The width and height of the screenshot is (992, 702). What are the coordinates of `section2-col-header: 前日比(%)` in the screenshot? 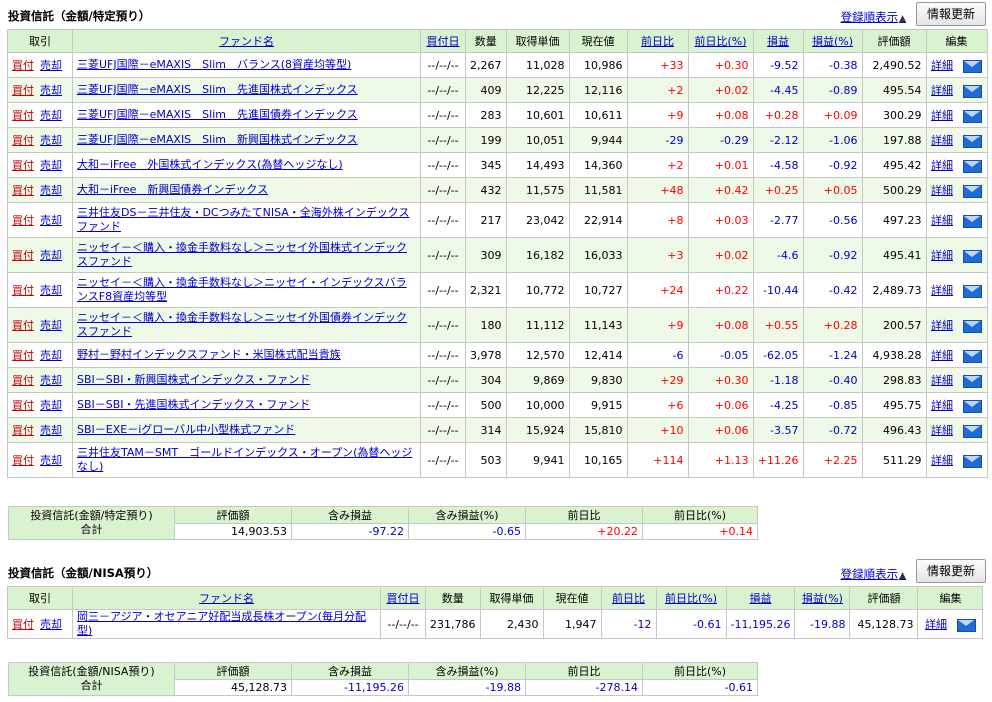 It's located at (691, 598).